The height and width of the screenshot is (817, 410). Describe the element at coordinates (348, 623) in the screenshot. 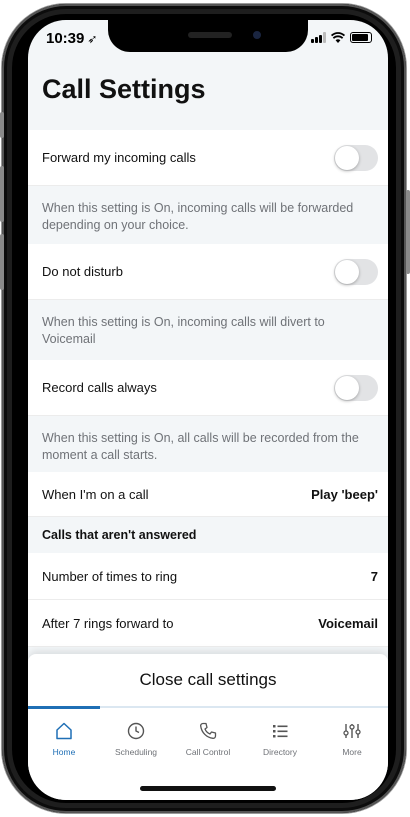

I see `forward-to-value: Voicemail` at that location.